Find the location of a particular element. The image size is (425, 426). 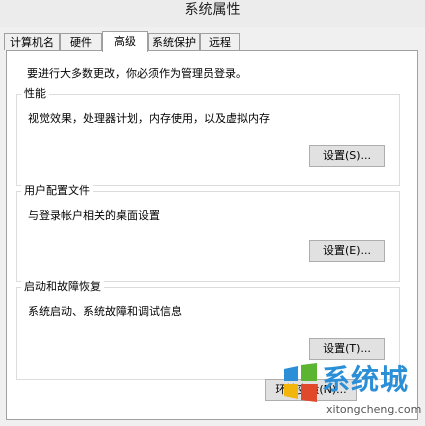

window-title: 系统属性 is located at coordinates (212, 10).